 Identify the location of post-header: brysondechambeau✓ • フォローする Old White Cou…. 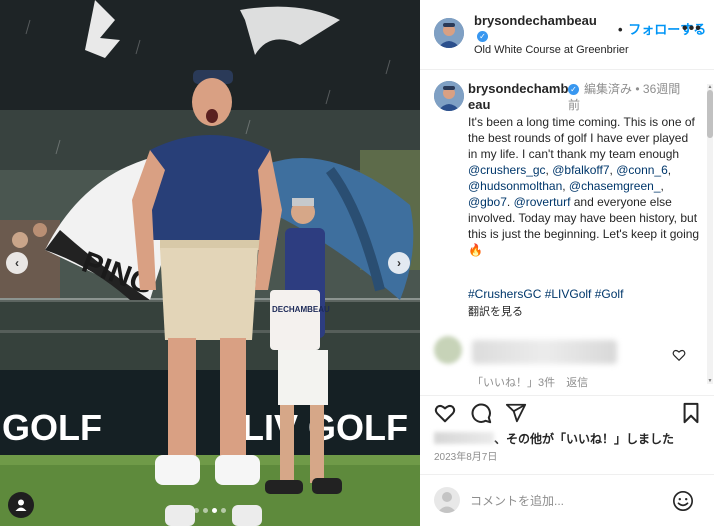
(567, 35).